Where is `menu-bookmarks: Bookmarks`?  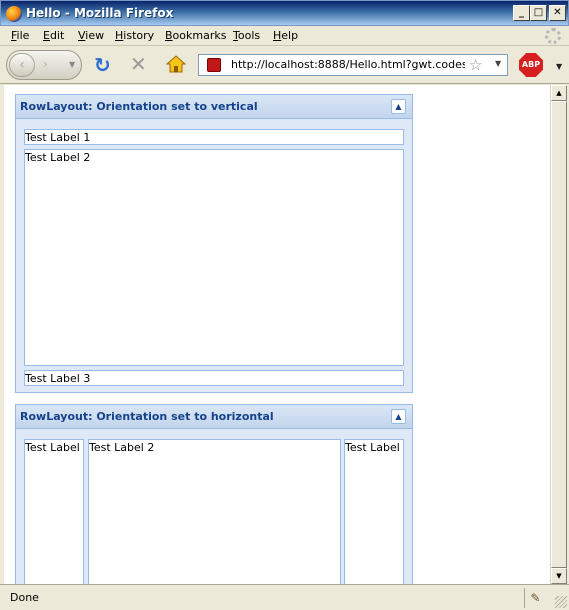 menu-bookmarks: Bookmarks is located at coordinates (195, 35).